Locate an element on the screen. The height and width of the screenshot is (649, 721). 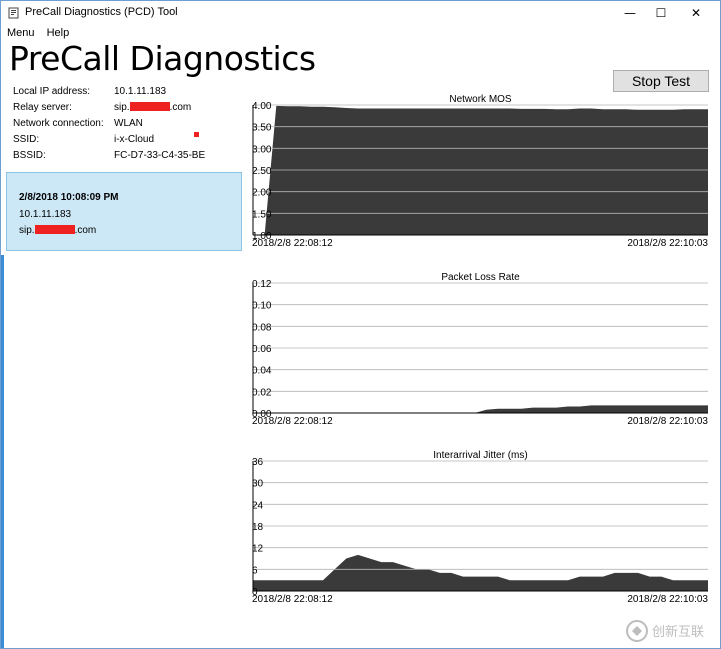
y-tick-label: 12 is located at coordinates (258, 549).